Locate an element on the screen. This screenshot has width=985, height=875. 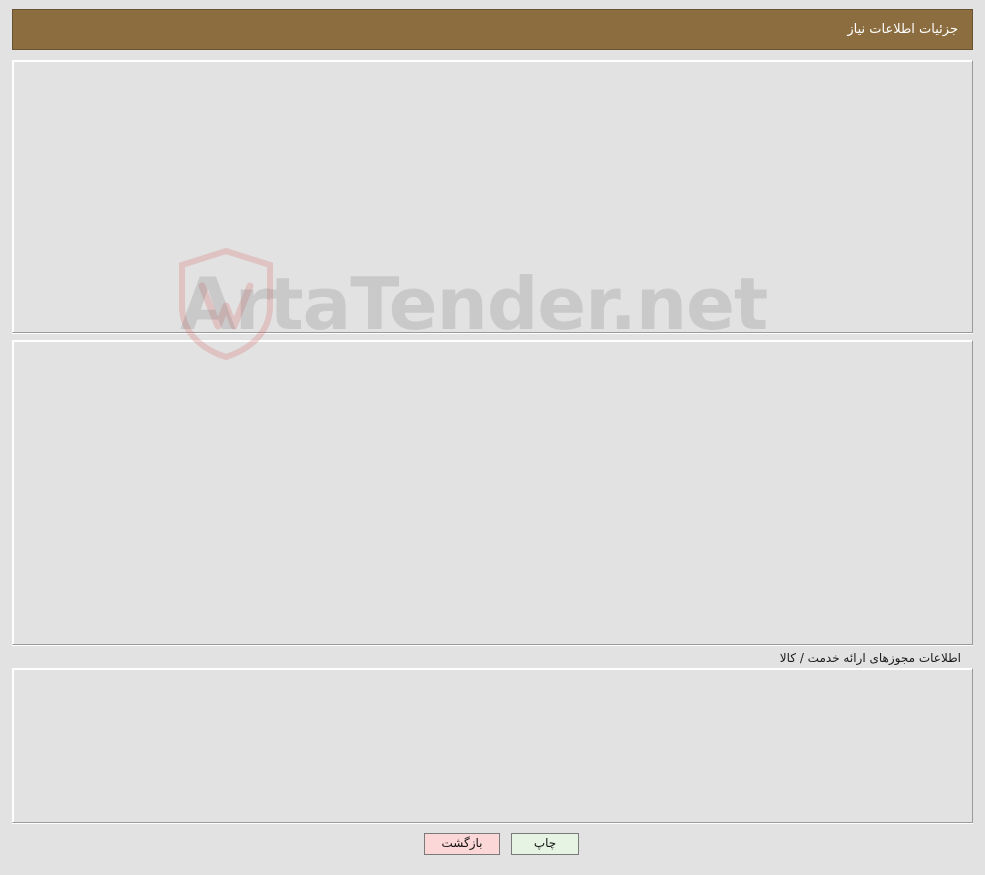
permits-section-title: اطلاعات مجوزهای ارائه خدمت / کالا is located at coordinates (870, 658).